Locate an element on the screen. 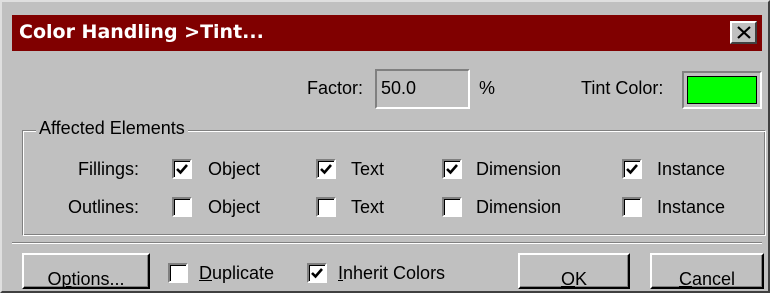 This screenshot has width=770, height=293. close-button is located at coordinates (743, 32).